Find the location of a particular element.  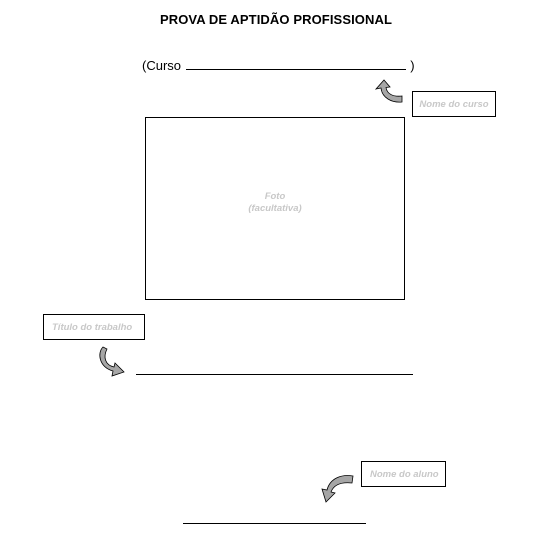

callout-course-name: Nome do curso is located at coordinates (454, 104).